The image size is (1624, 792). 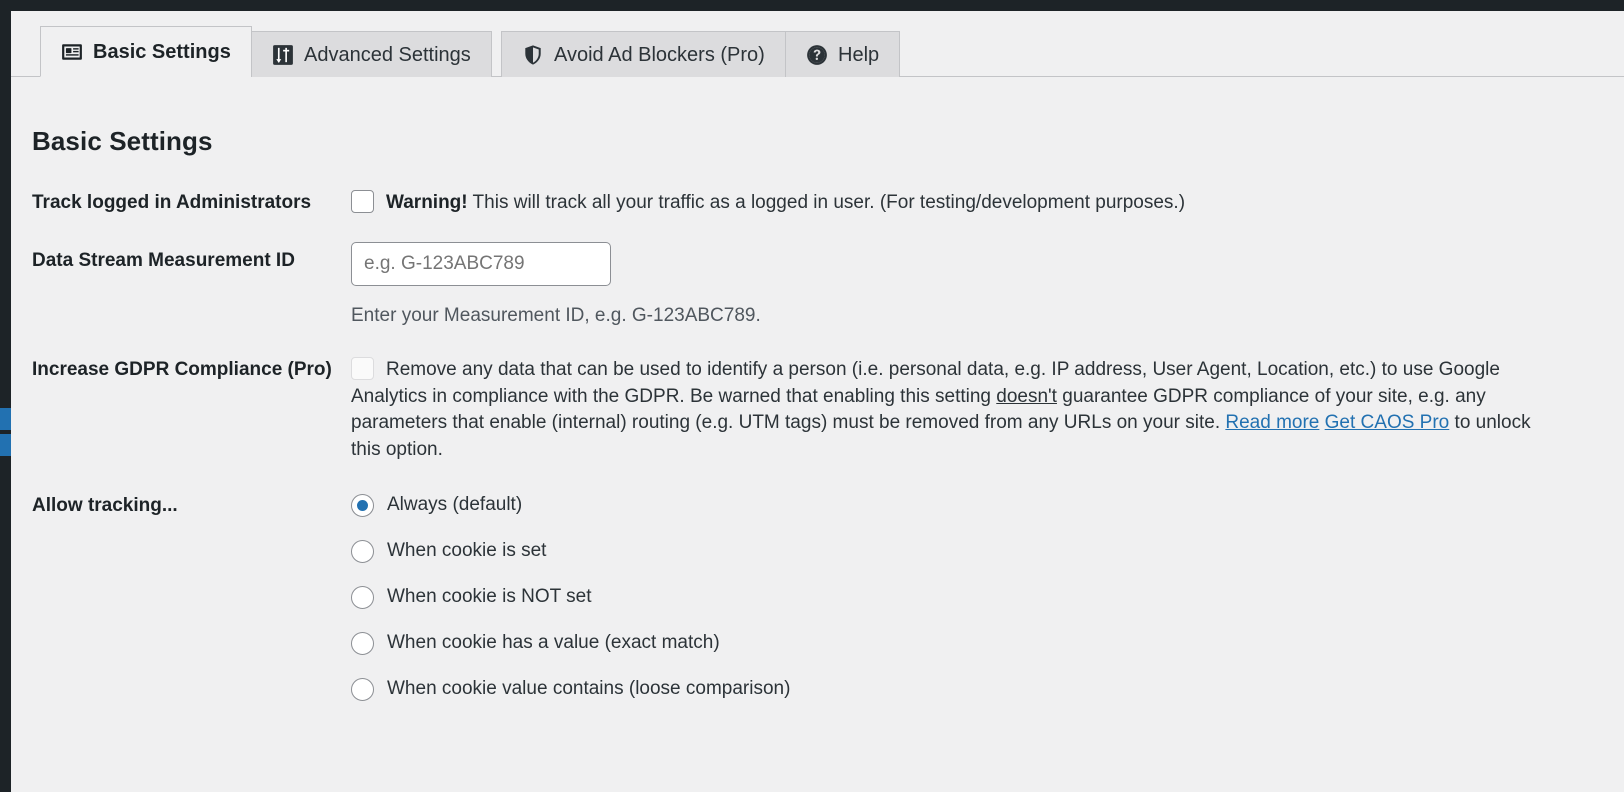 I want to click on id-card-icon, so click(x=72, y=52).